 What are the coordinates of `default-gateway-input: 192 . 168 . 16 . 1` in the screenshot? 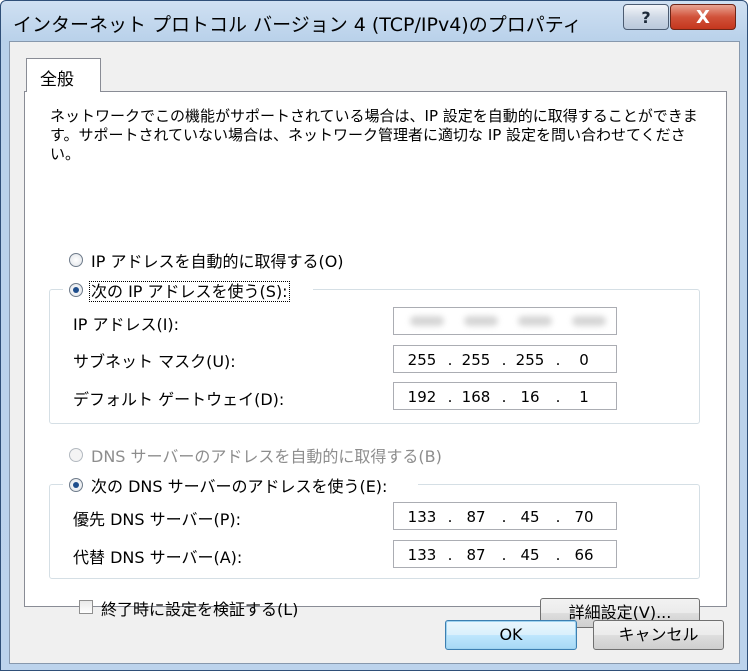 It's located at (505, 396).